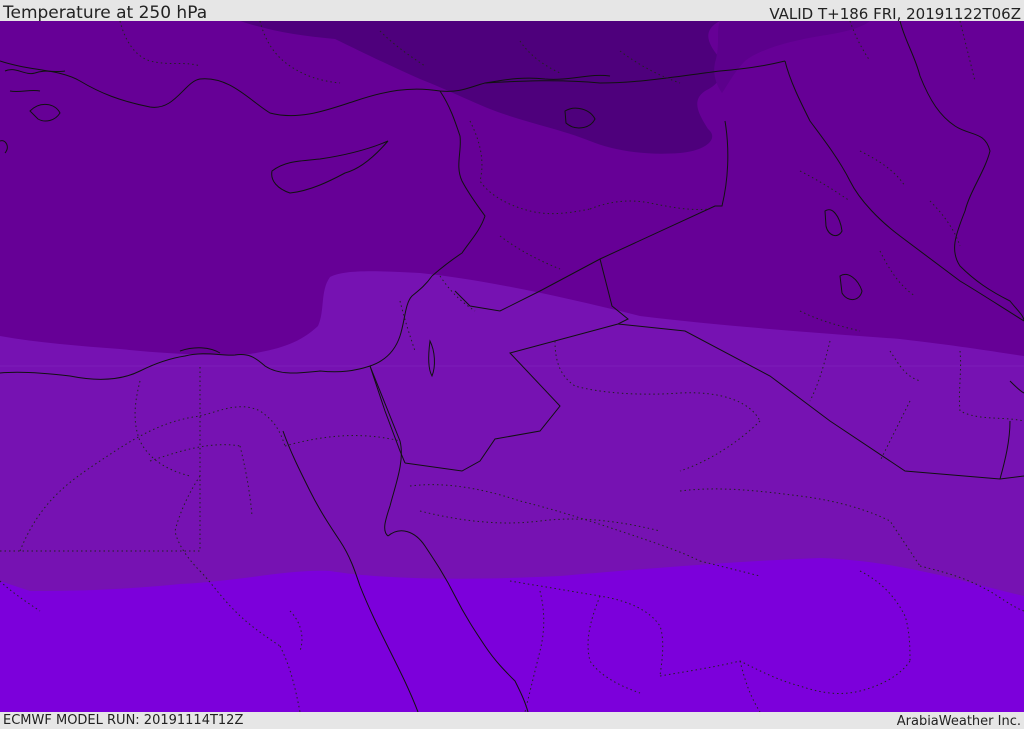 The image size is (1024, 729). I want to click on model-run-label: ECMWF MODEL RUN: 20191114T12Z, so click(123, 720).